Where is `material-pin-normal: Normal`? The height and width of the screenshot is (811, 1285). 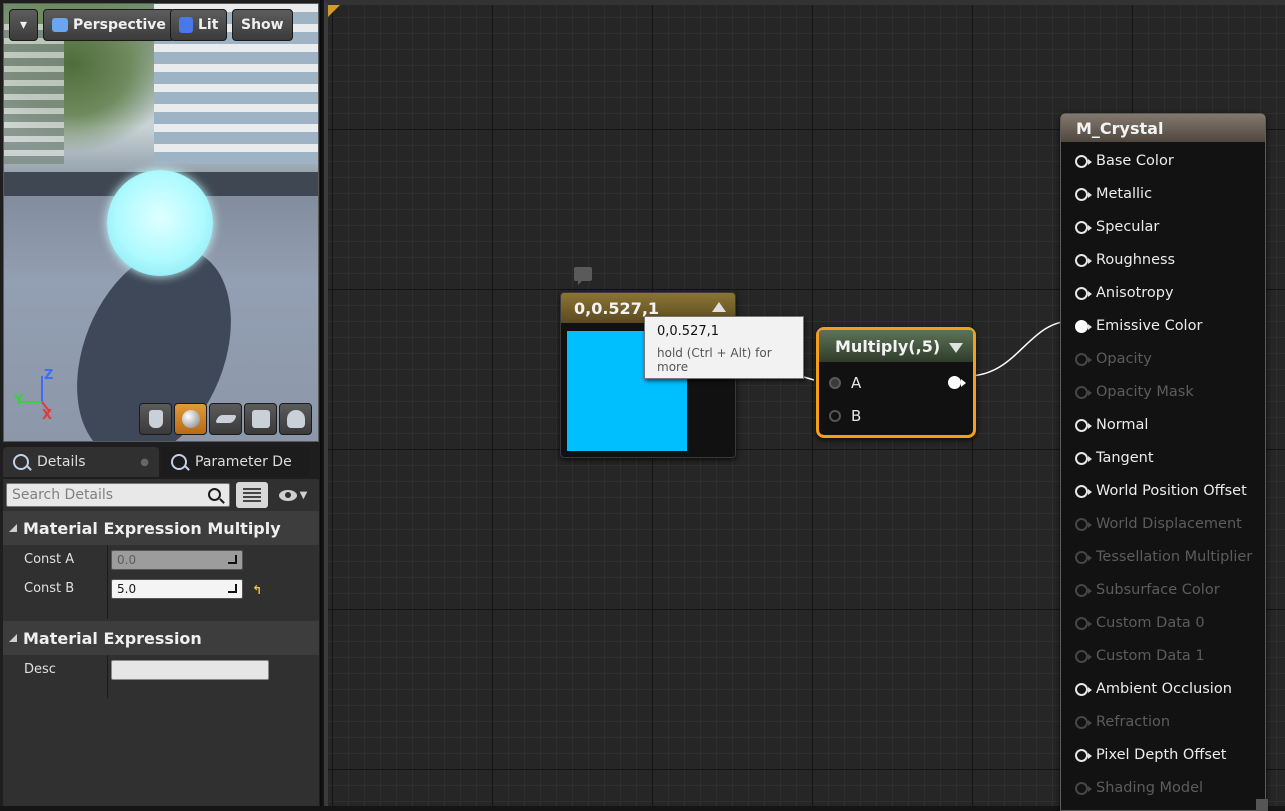
material-pin-normal: Normal is located at coordinates (1111, 425).